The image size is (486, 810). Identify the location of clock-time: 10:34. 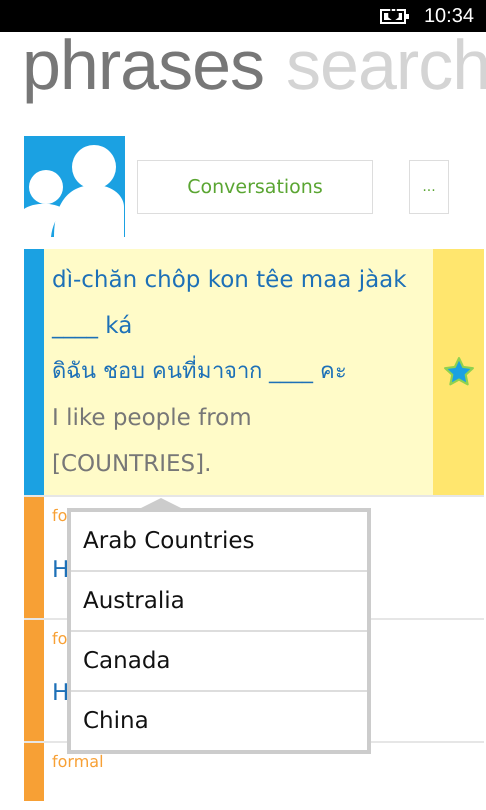
(449, 16).